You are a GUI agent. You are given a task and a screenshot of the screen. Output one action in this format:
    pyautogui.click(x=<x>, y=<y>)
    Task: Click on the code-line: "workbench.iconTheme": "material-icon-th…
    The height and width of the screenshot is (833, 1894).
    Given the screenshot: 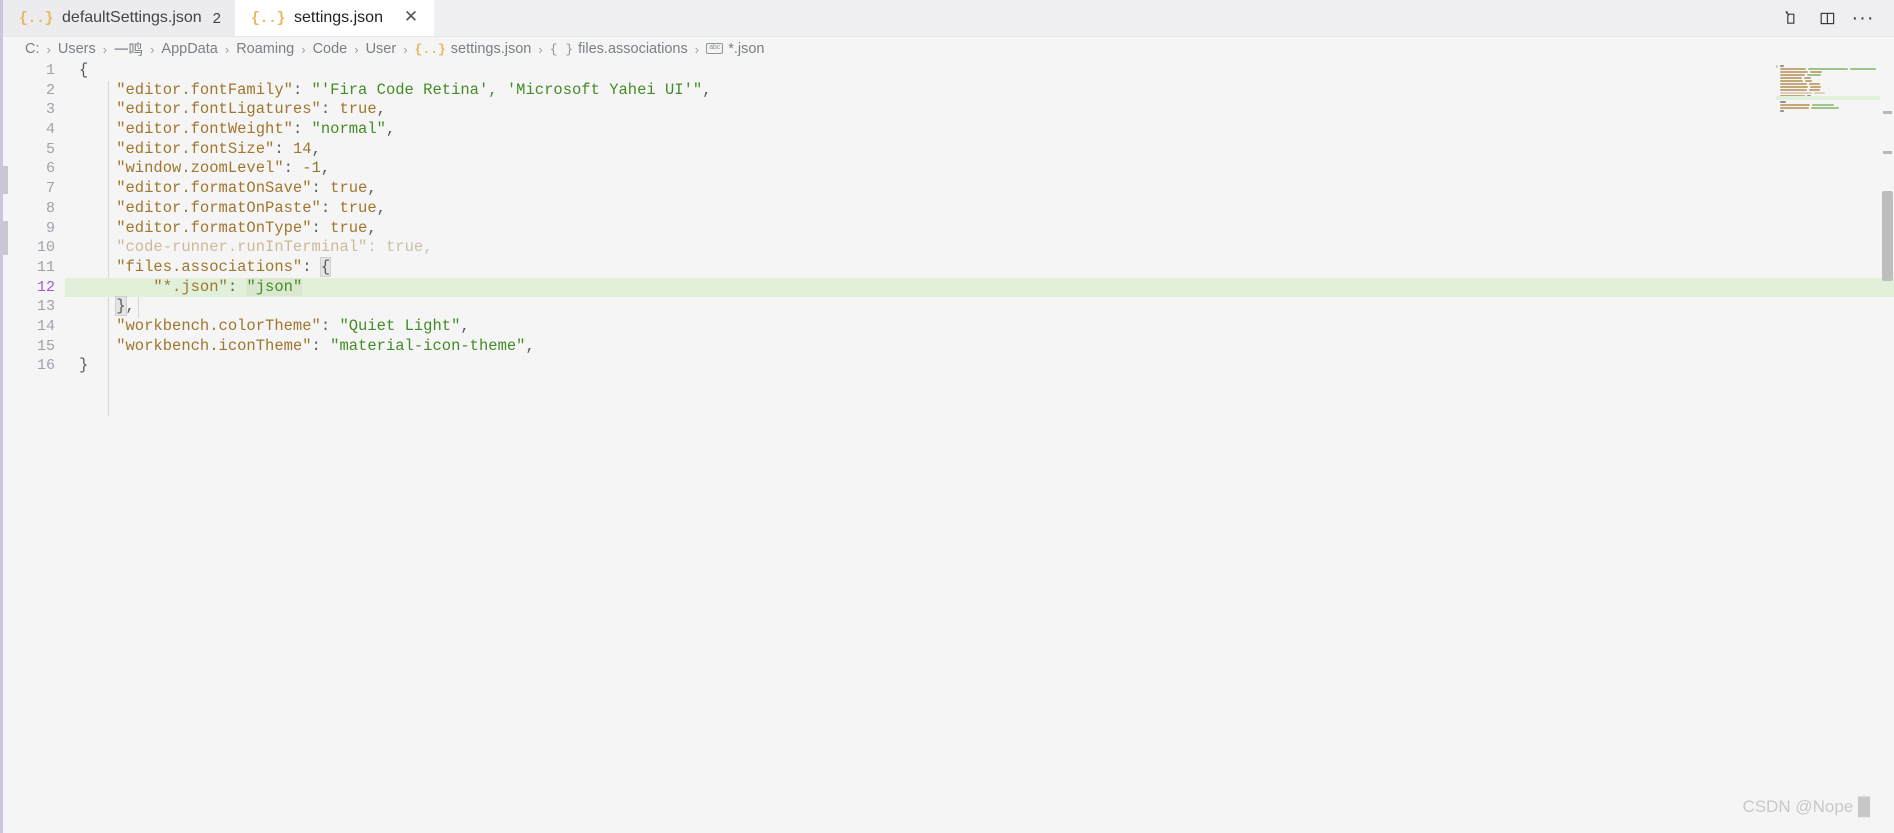 What is the action you would take?
    pyautogui.click(x=979, y=347)
    